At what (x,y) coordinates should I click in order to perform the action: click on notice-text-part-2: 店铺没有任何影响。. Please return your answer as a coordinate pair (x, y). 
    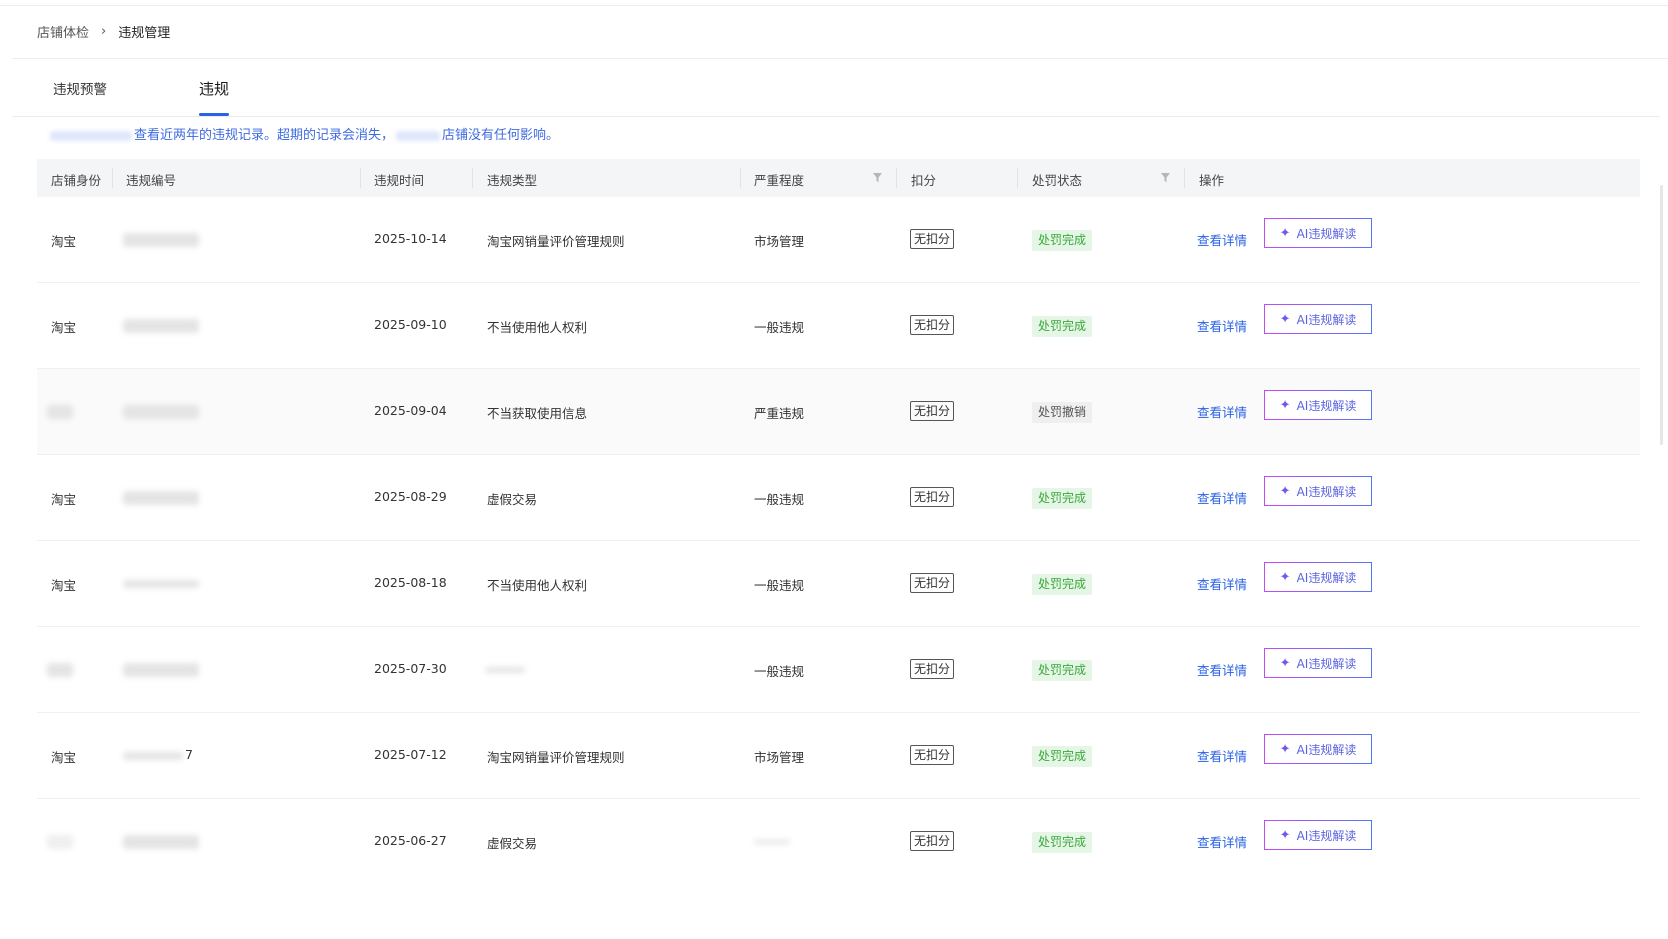
    Looking at the image, I should click on (501, 135).